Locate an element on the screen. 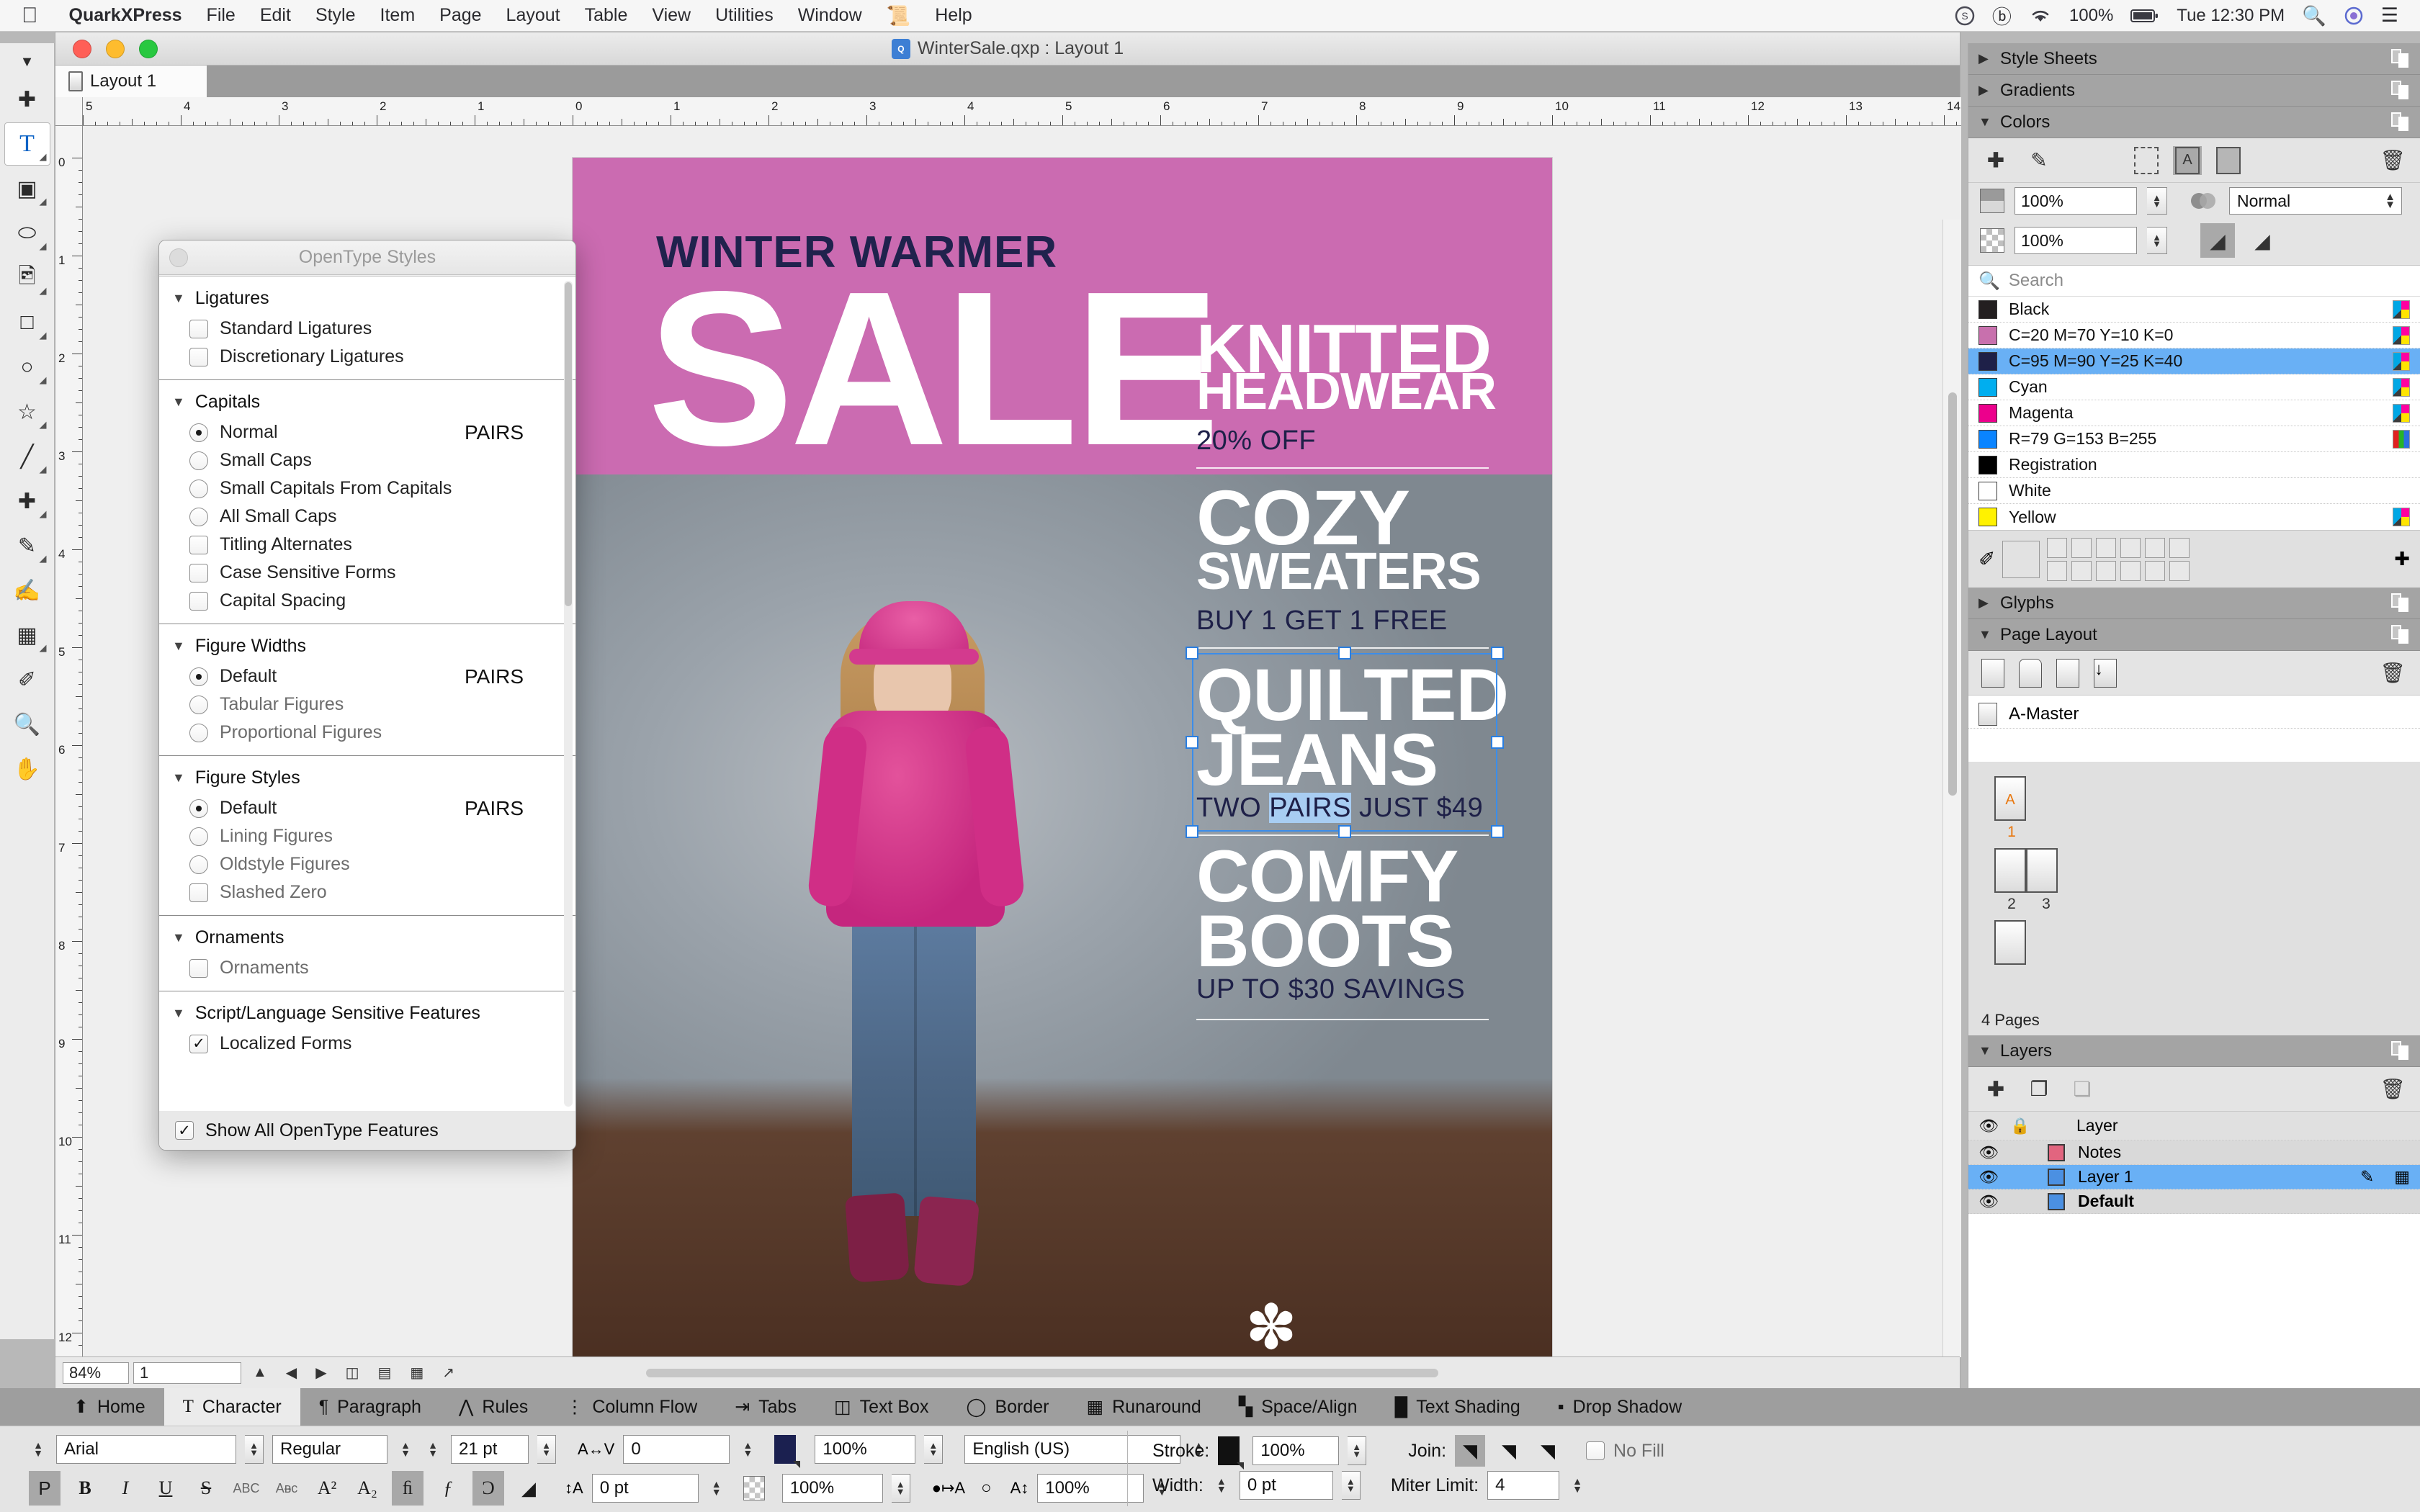 This screenshot has height=1512, width=2420. promo-line-2b: SWEATERS is located at coordinates (1339, 572).